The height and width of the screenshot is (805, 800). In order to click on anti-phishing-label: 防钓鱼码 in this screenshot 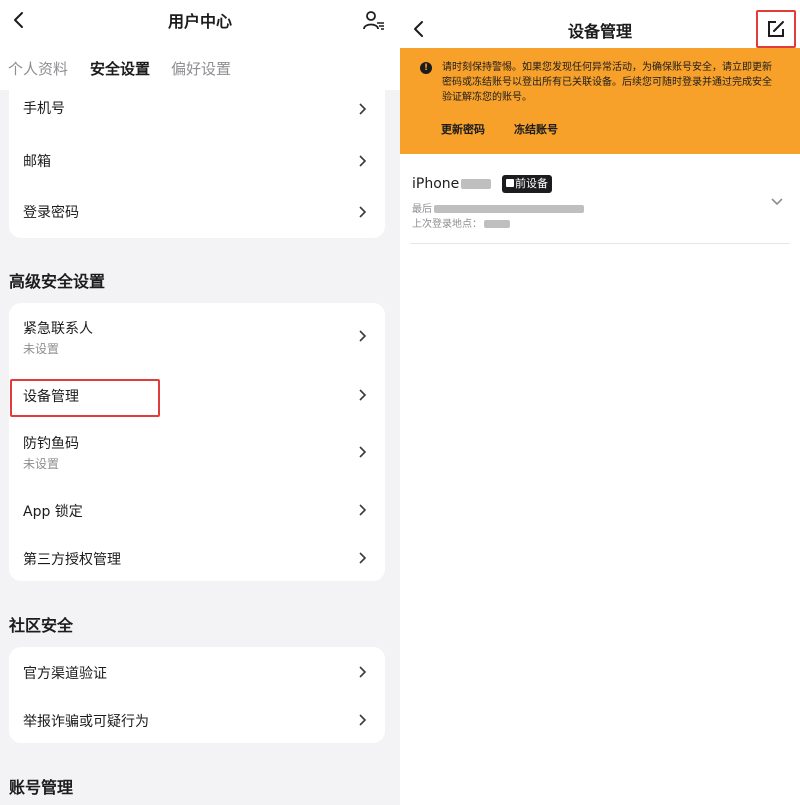, I will do `click(51, 444)`.